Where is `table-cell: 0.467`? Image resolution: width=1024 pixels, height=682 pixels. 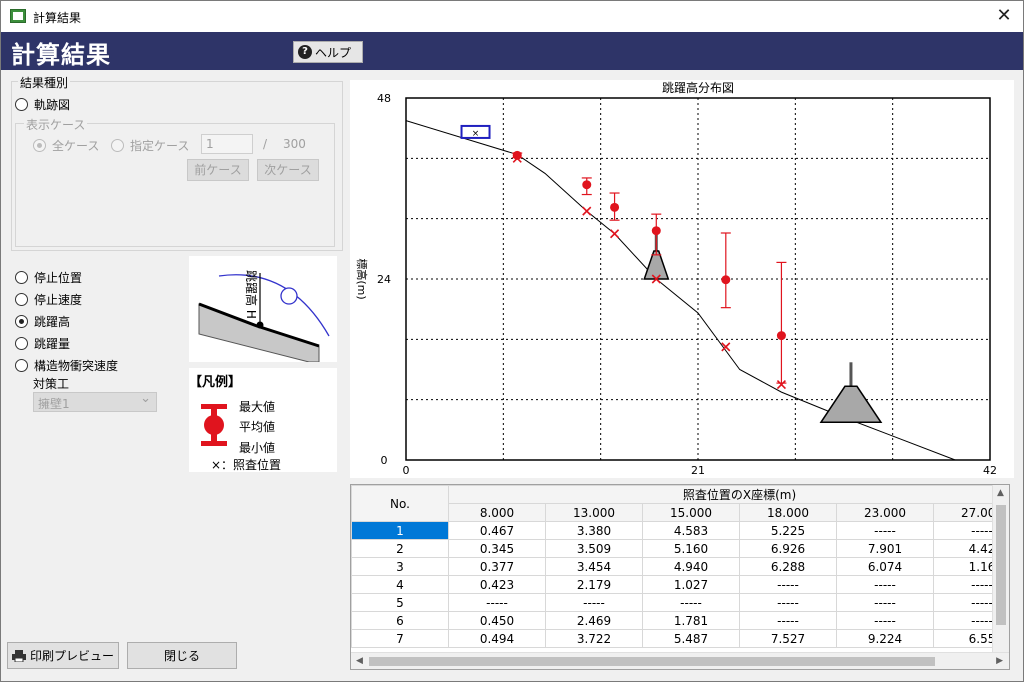
table-cell: 0.467 is located at coordinates (497, 530).